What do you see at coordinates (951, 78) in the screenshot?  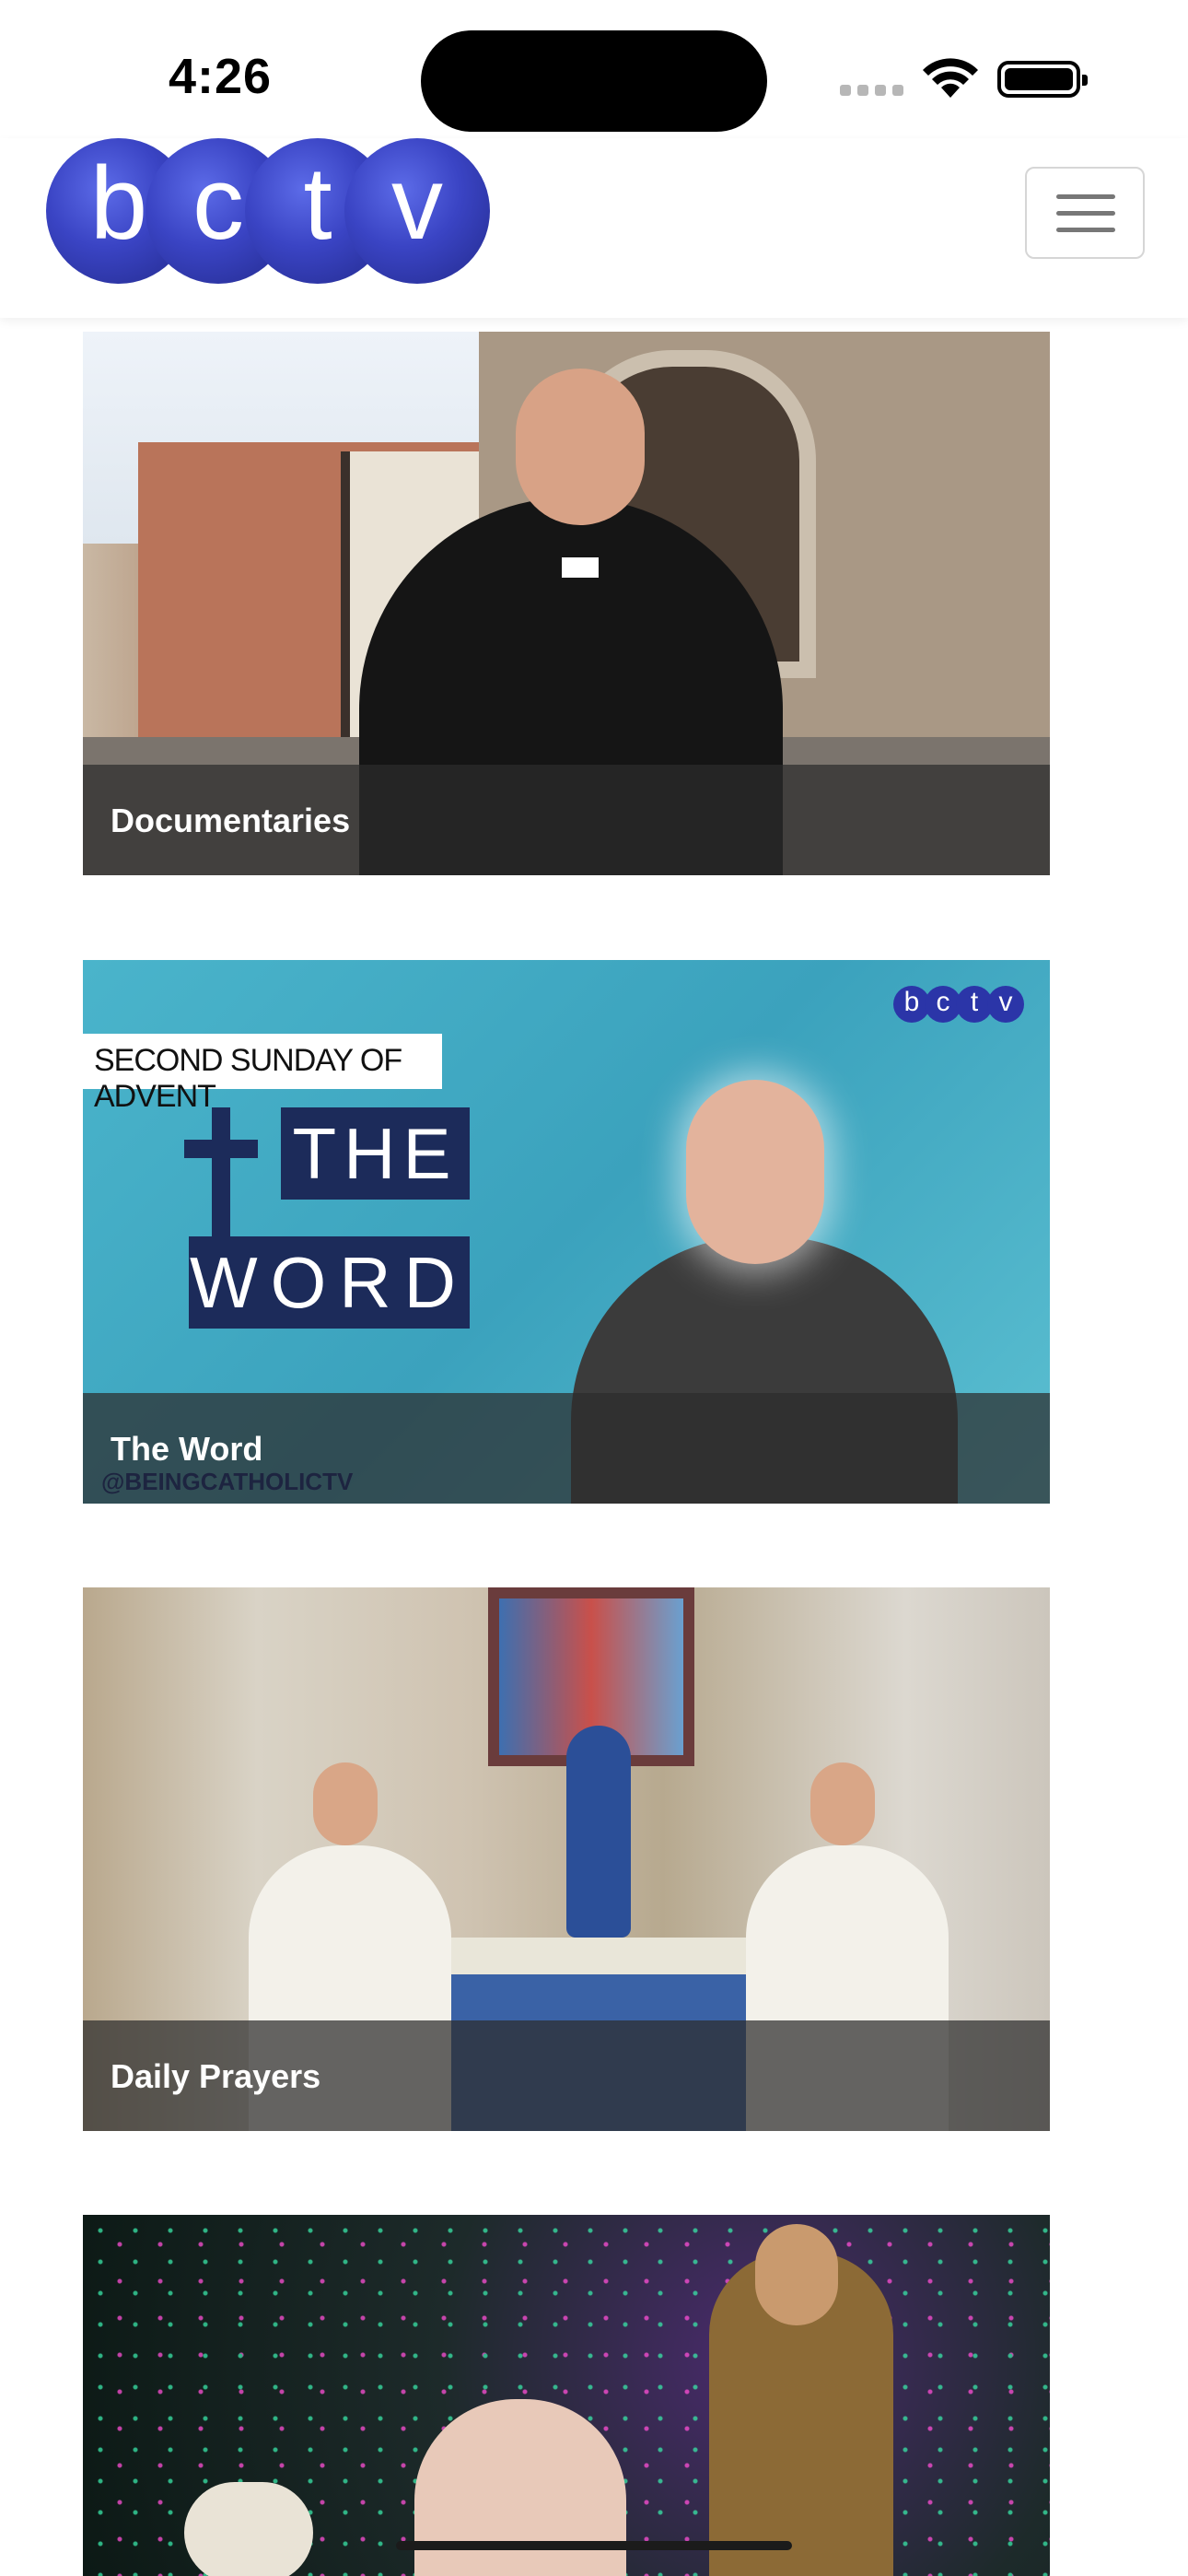 I see `wifi-icon` at bounding box center [951, 78].